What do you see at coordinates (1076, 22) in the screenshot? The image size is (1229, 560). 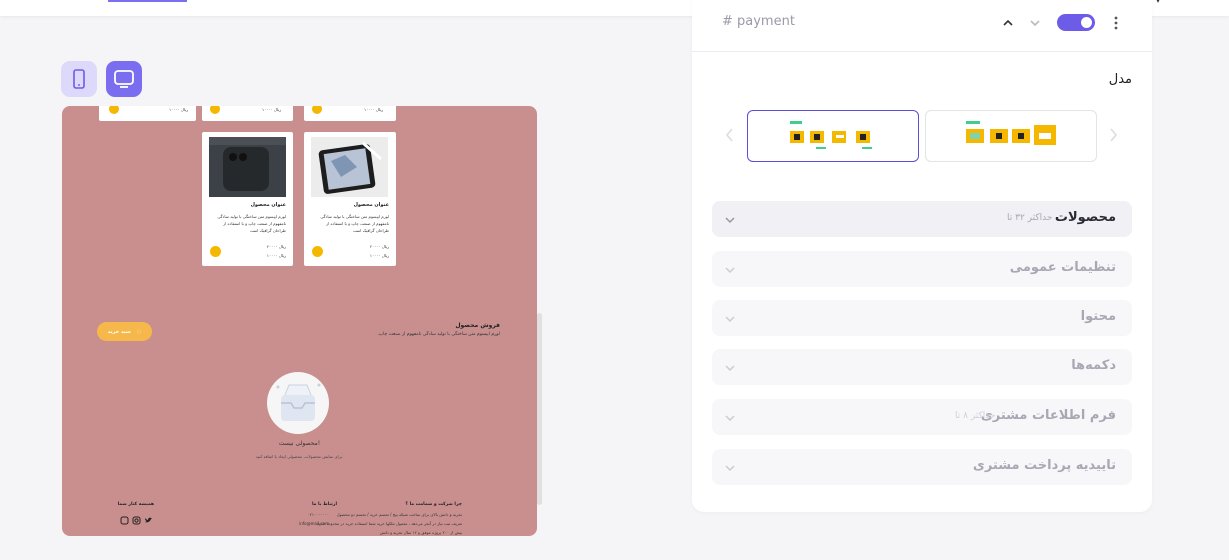 I see `section-visibility-toggle` at bounding box center [1076, 22].